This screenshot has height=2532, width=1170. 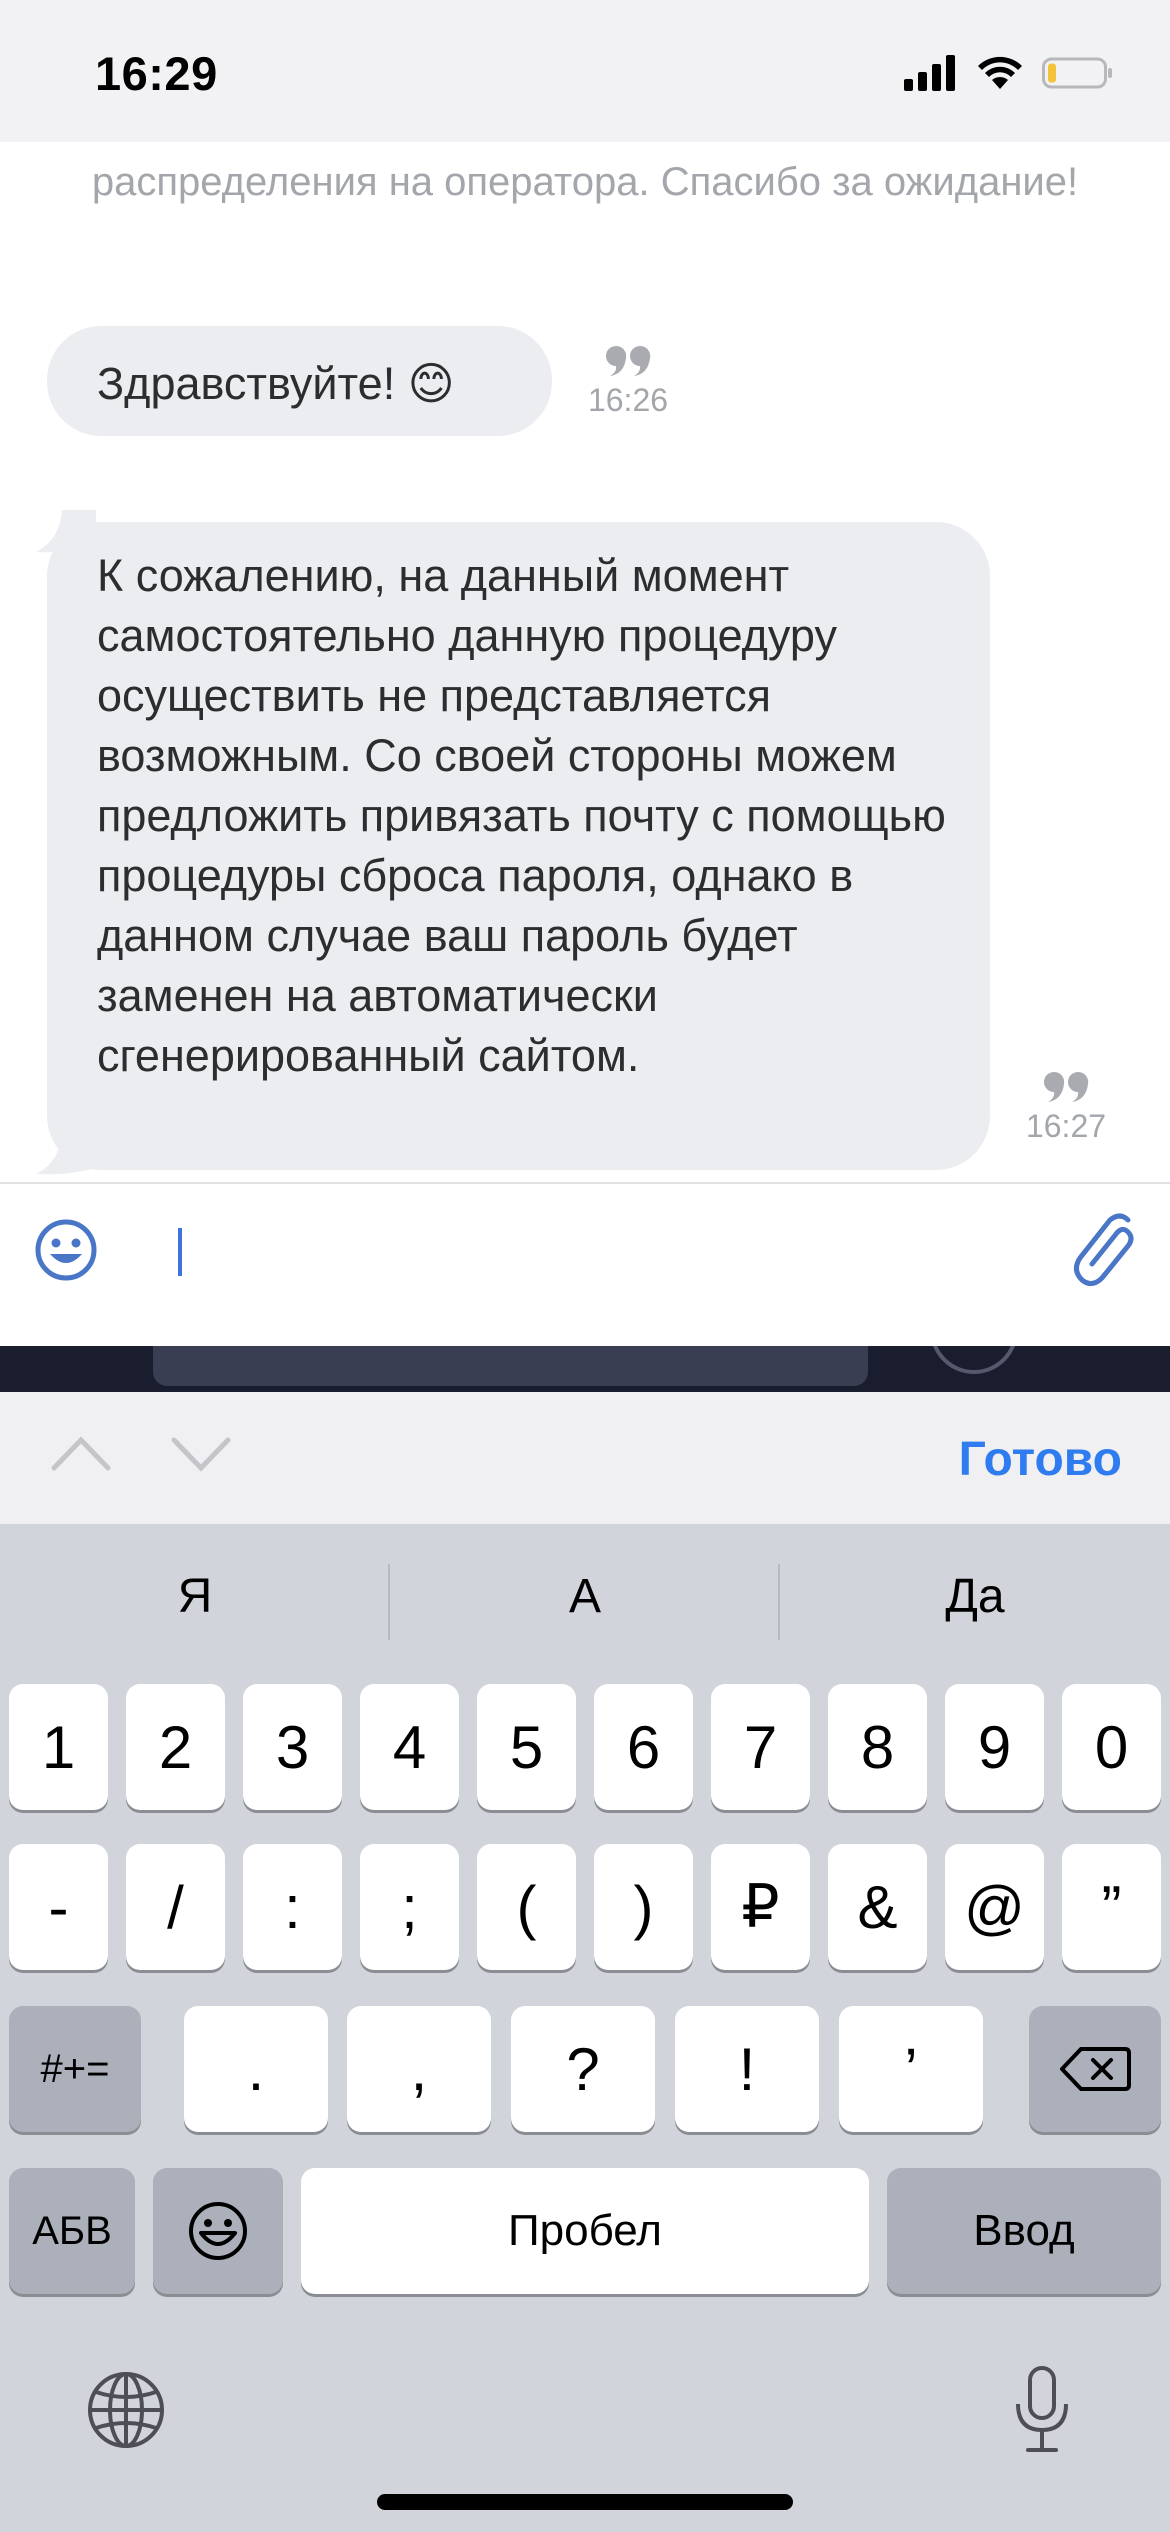 I want to click on status-bar: 16:29, so click(x=585, y=71).